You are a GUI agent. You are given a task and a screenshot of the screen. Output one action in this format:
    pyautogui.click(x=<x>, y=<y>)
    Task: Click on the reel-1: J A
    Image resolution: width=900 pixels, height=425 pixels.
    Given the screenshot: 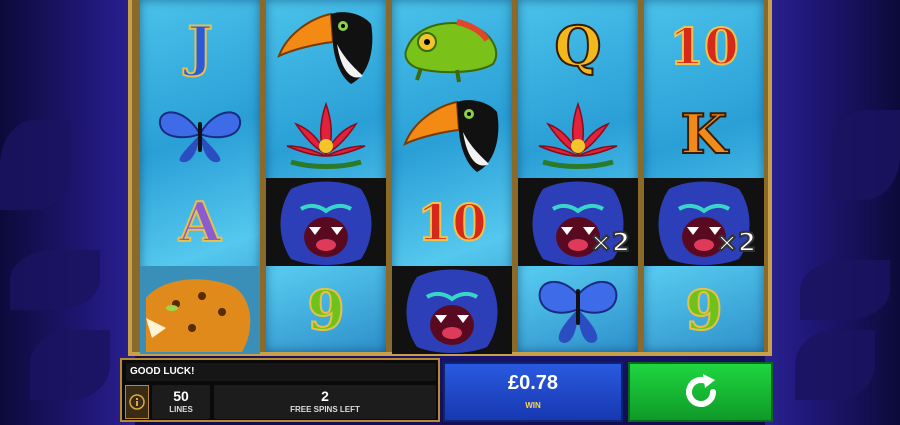 What is the action you would take?
    pyautogui.click(x=200, y=177)
    